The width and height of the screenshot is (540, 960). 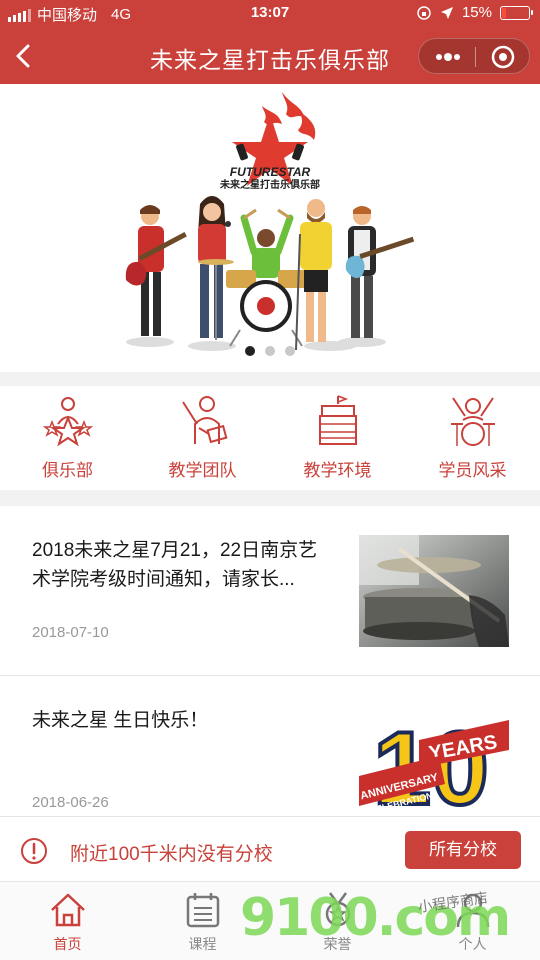 What do you see at coordinates (156, 270) in the screenshot?
I see `guitarist-left-figure` at bounding box center [156, 270].